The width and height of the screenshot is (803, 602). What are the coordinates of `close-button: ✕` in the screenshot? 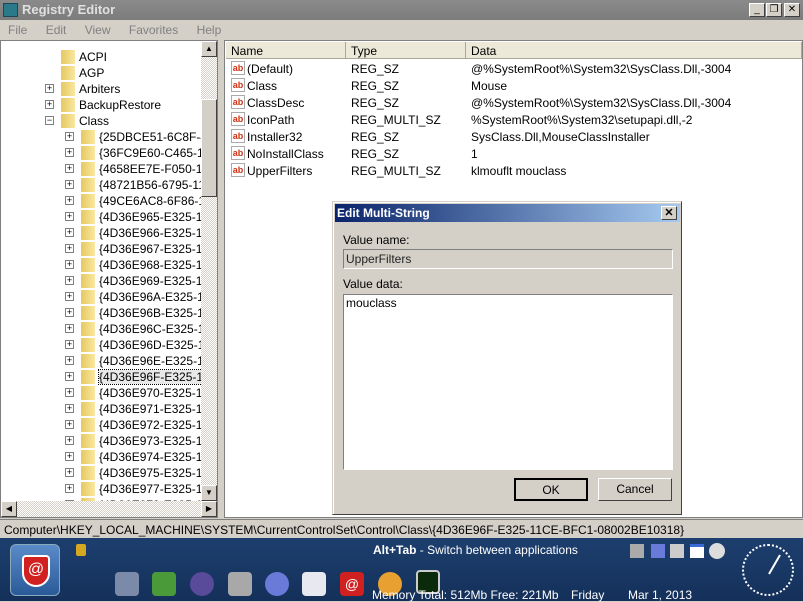 It's located at (792, 10).